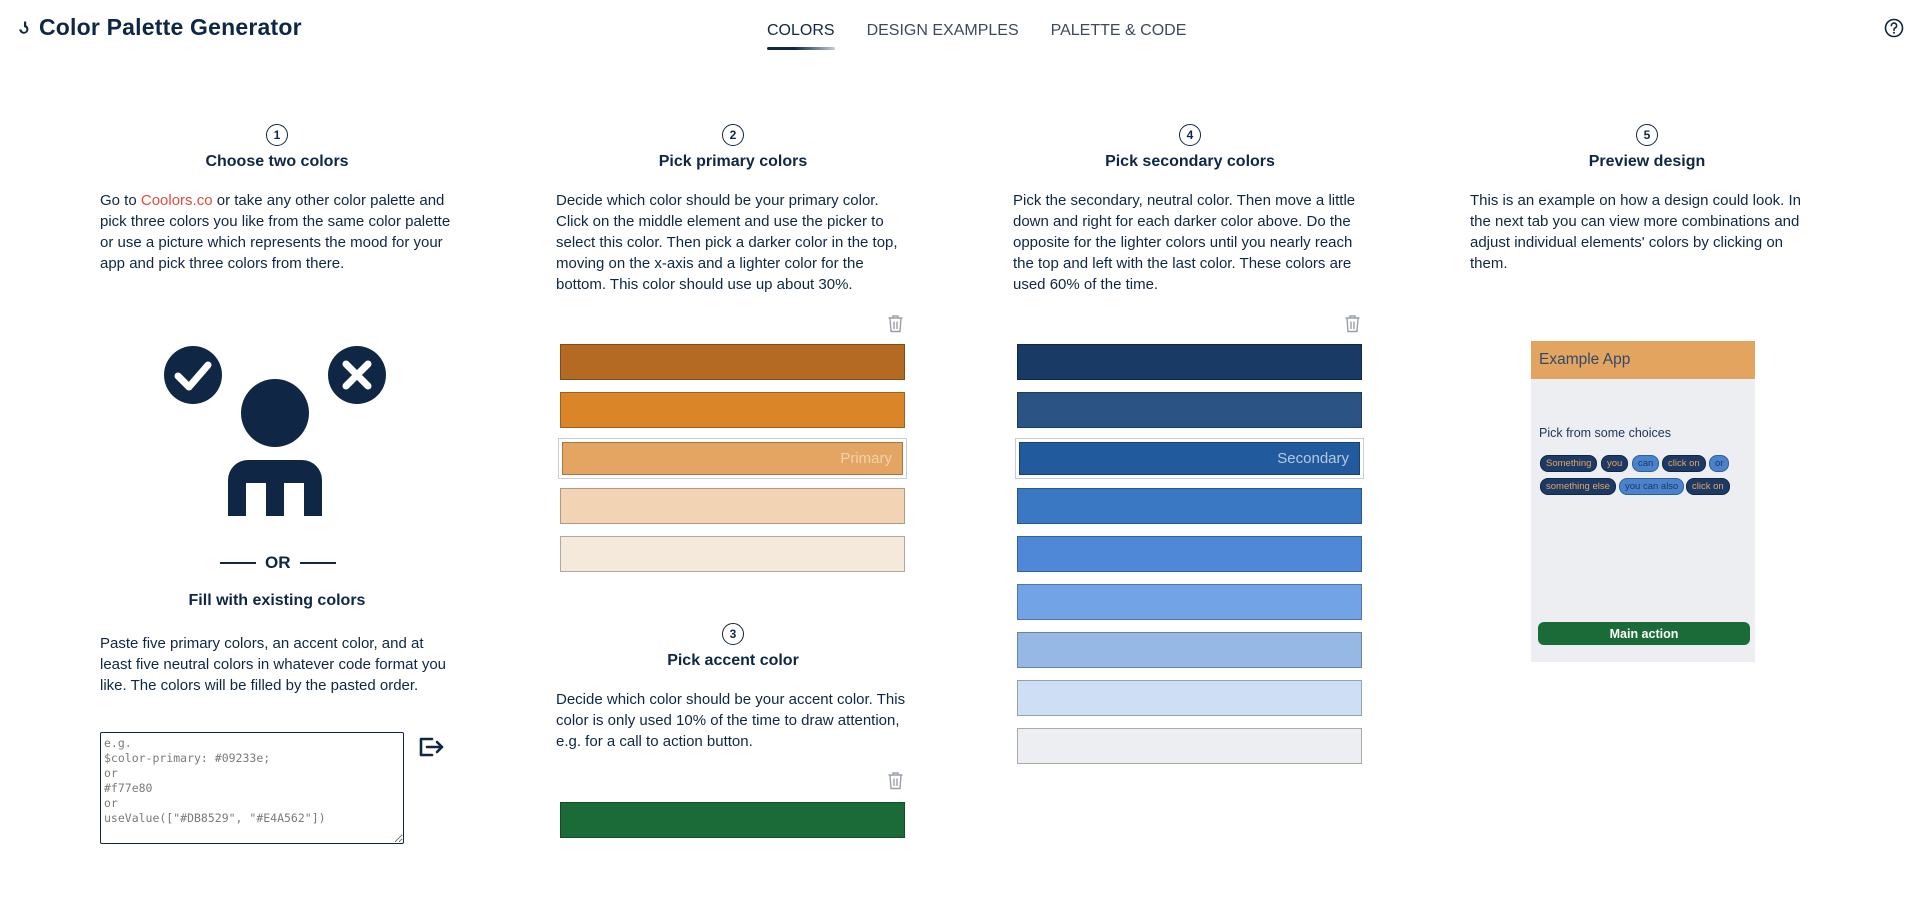  Describe the element at coordinates (733, 660) in the screenshot. I see `step3-title: Pick accent color` at that location.